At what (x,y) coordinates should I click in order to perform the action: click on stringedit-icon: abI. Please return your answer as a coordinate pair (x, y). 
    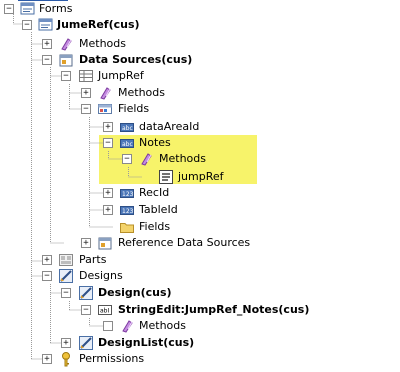
    Looking at the image, I should click on (105, 310).